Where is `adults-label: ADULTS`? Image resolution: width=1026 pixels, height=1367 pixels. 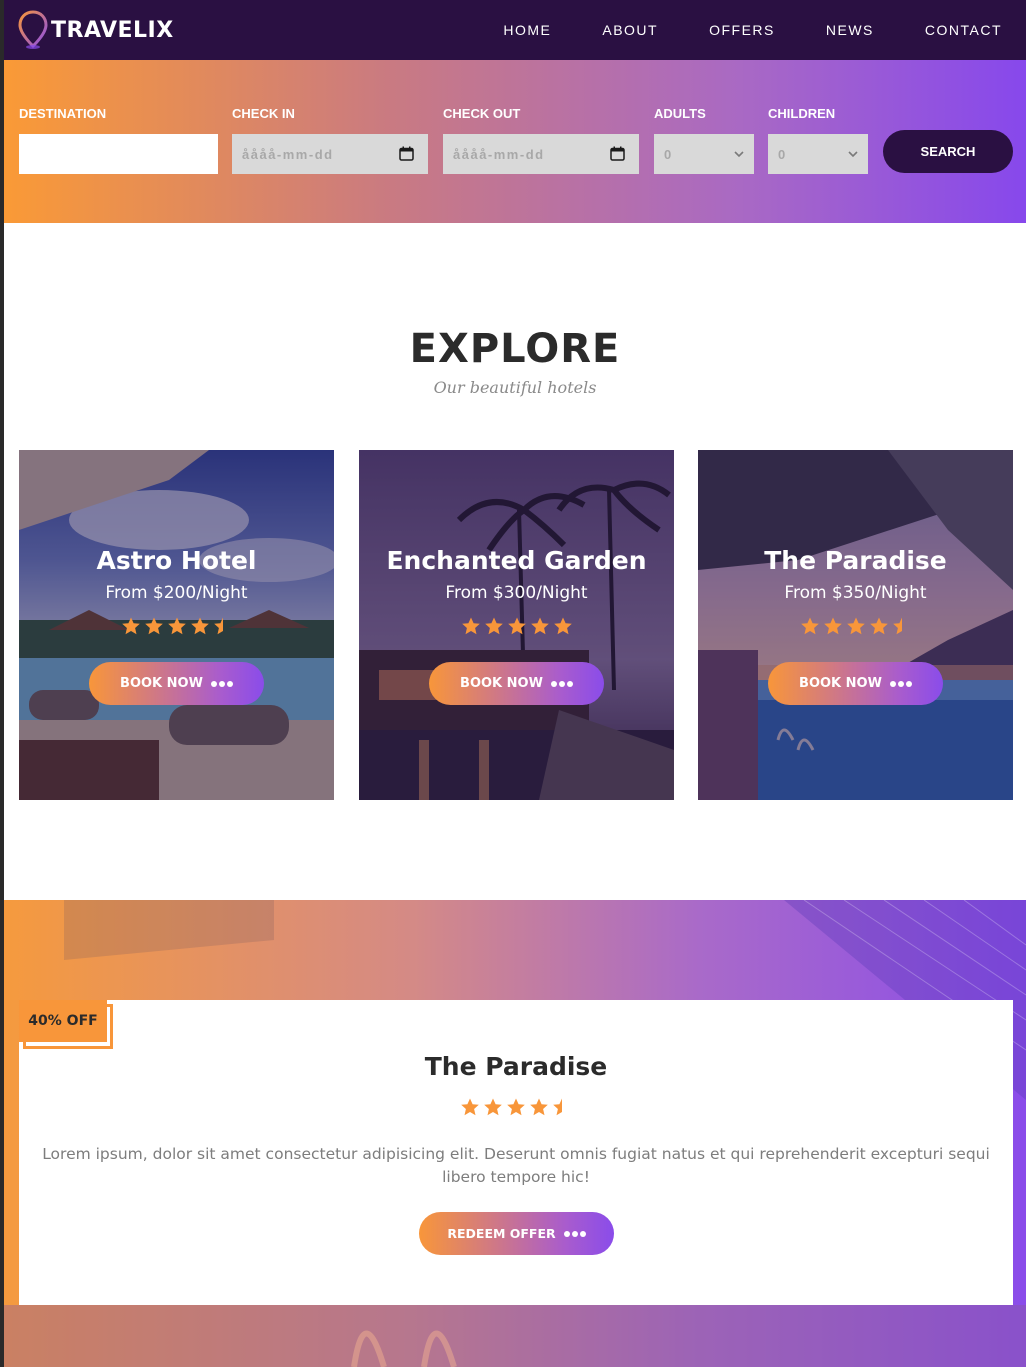
adults-label: ADULTS is located at coordinates (680, 113).